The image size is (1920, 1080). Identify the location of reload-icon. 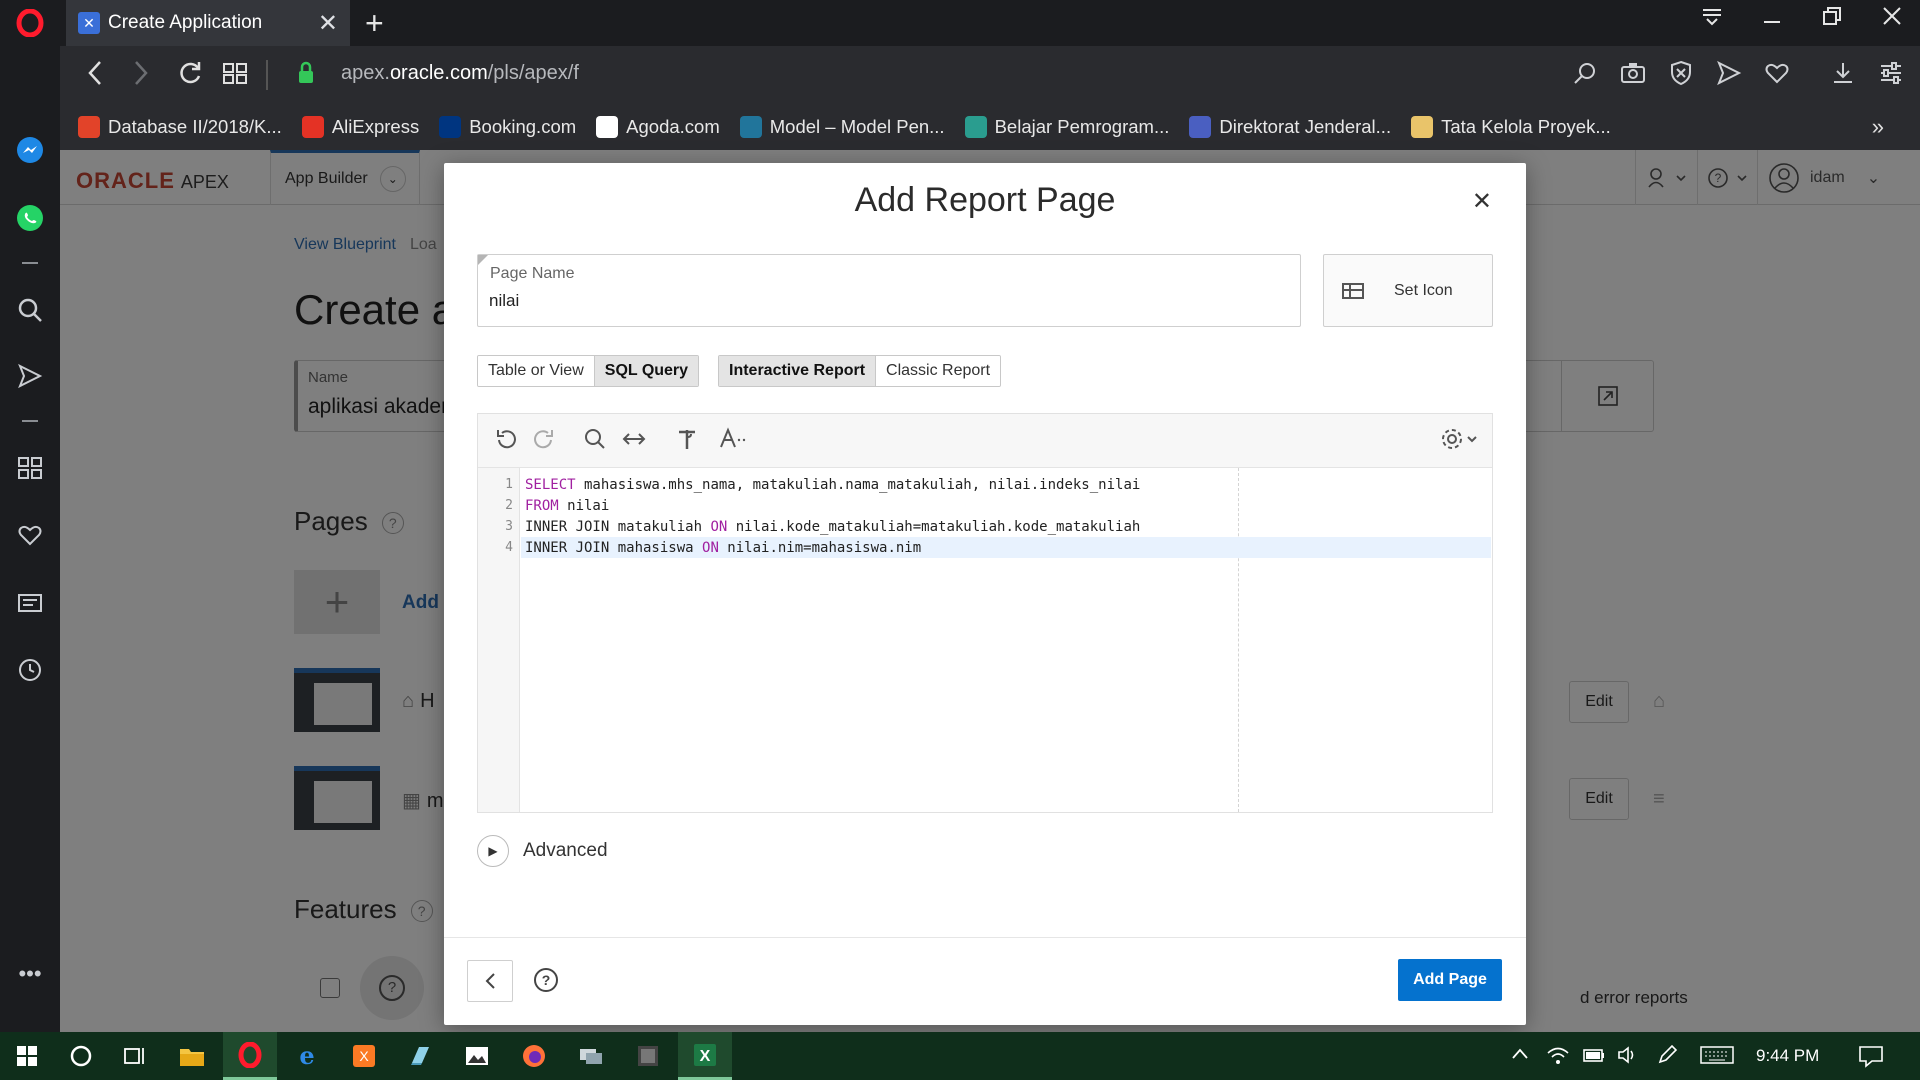
(190, 76).